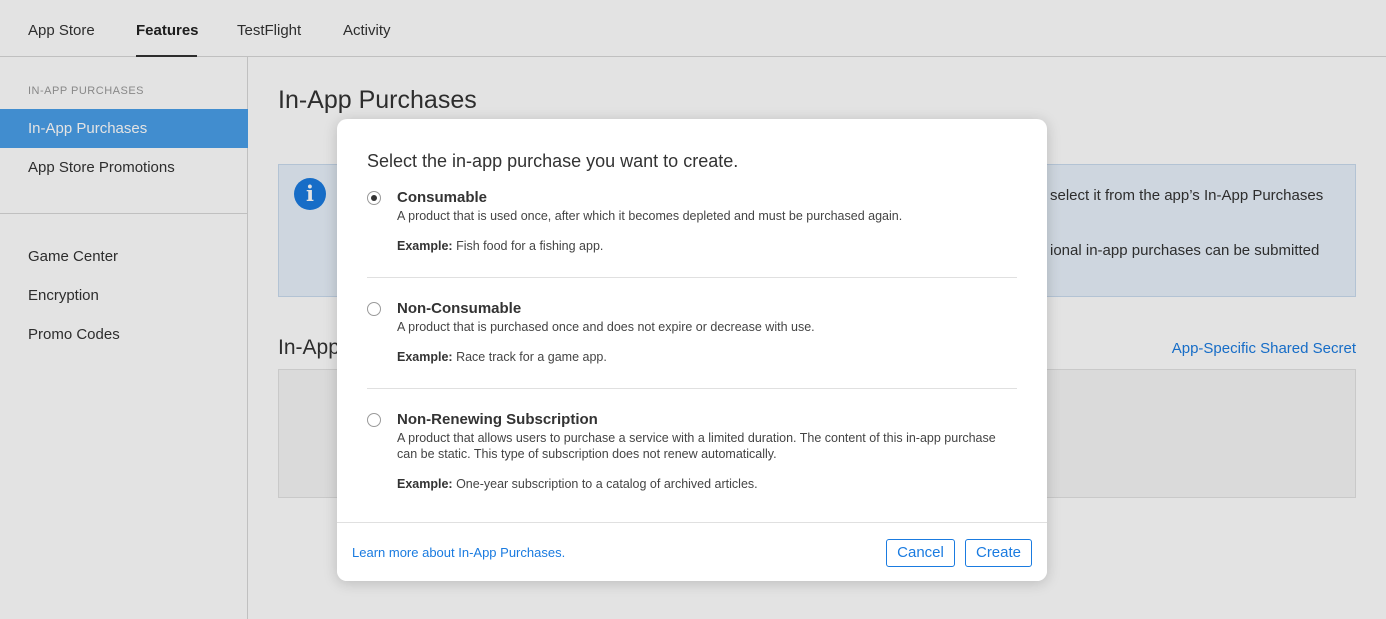 The width and height of the screenshot is (1386, 619). I want to click on option-example: Example: Race track for a game app., so click(502, 357).